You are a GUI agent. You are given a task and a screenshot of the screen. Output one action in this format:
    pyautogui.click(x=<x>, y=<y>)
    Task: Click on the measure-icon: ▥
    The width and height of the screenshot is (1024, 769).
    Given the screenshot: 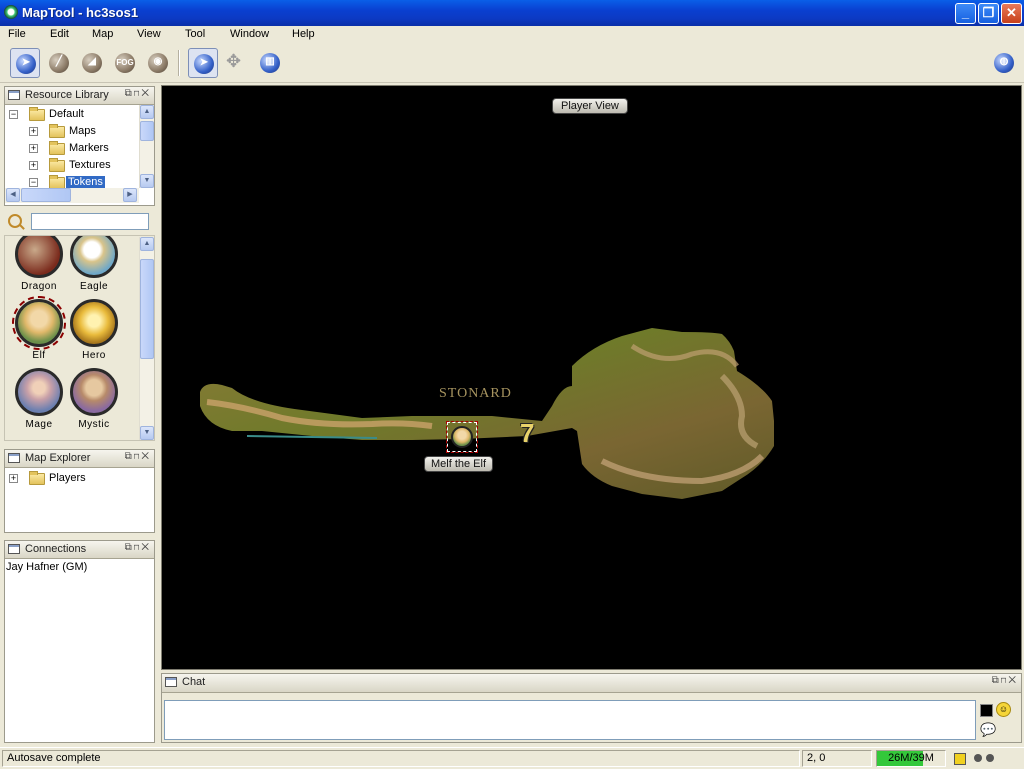 What is the action you would take?
    pyautogui.click(x=270, y=63)
    